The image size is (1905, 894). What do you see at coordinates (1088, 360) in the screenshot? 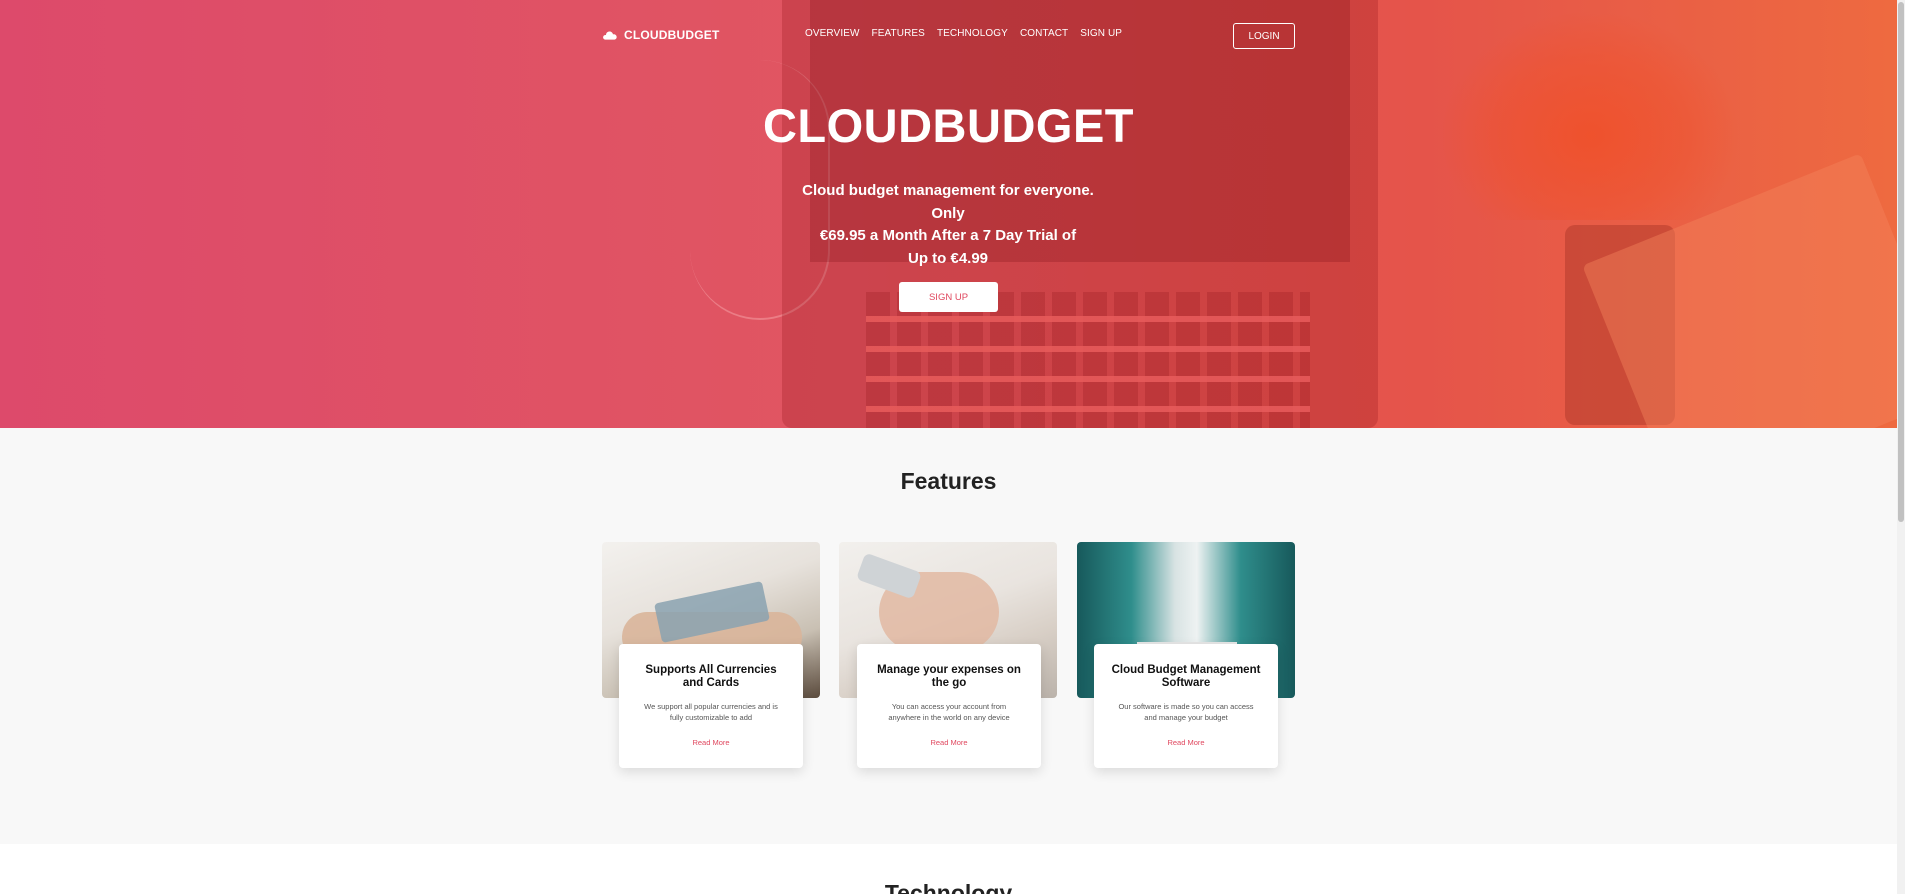
I see `hero-background-keyboard-rows` at bounding box center [1088, 360].